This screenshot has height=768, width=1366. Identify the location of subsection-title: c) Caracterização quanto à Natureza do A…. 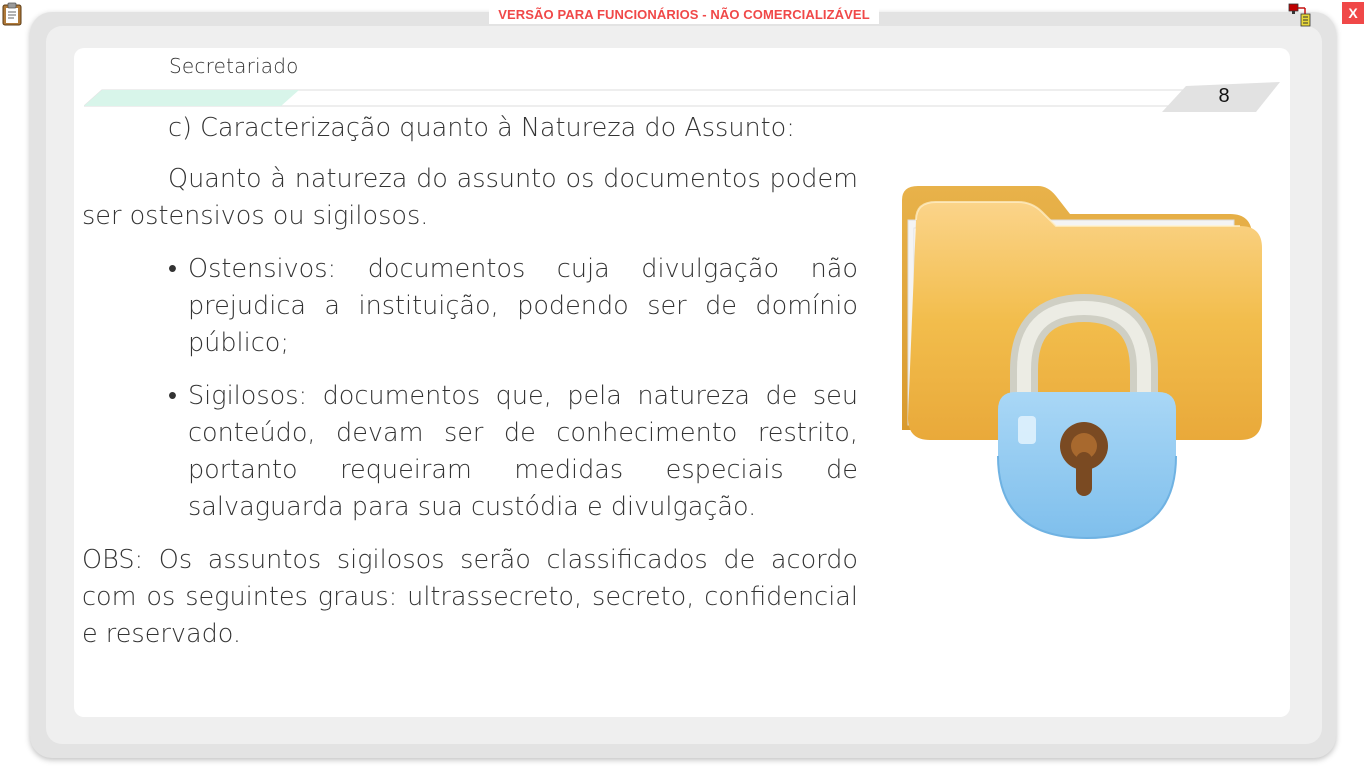
(481, 128).